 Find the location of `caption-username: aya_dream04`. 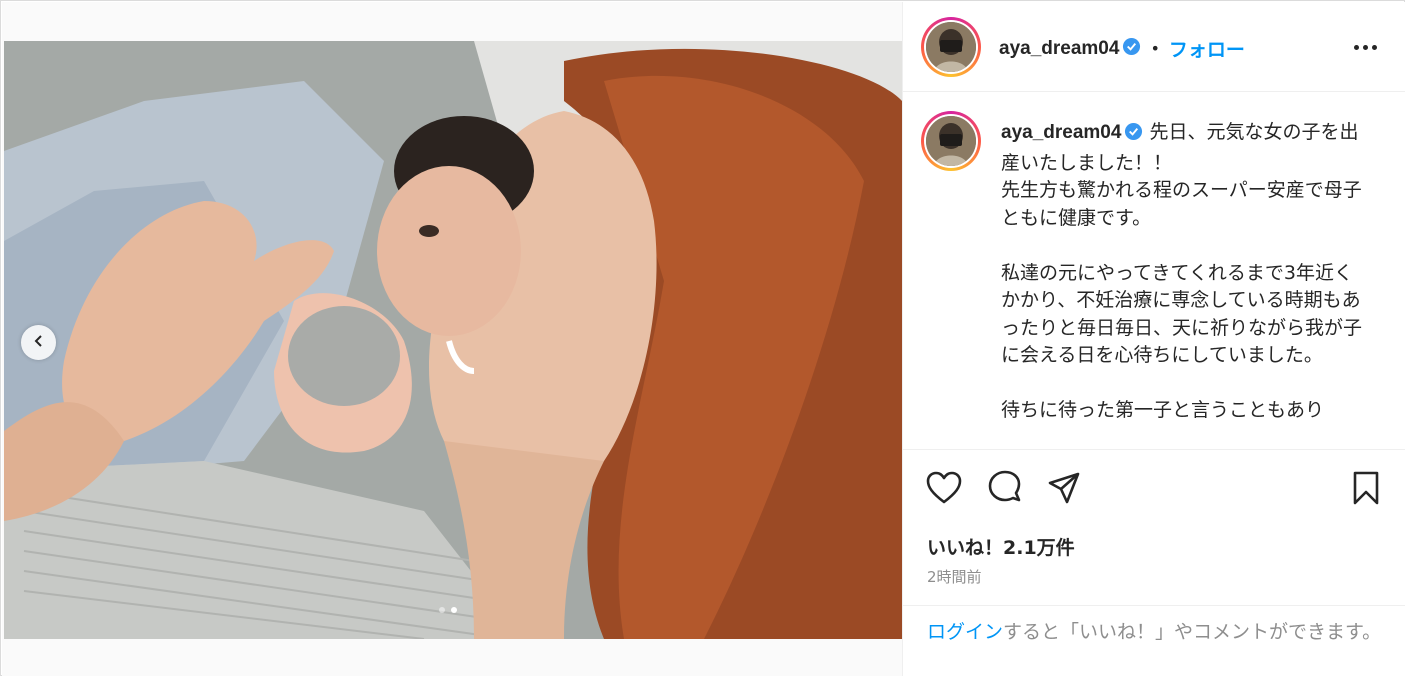

caption-username: aya_dream04 is located at coordinates (1061, 132).